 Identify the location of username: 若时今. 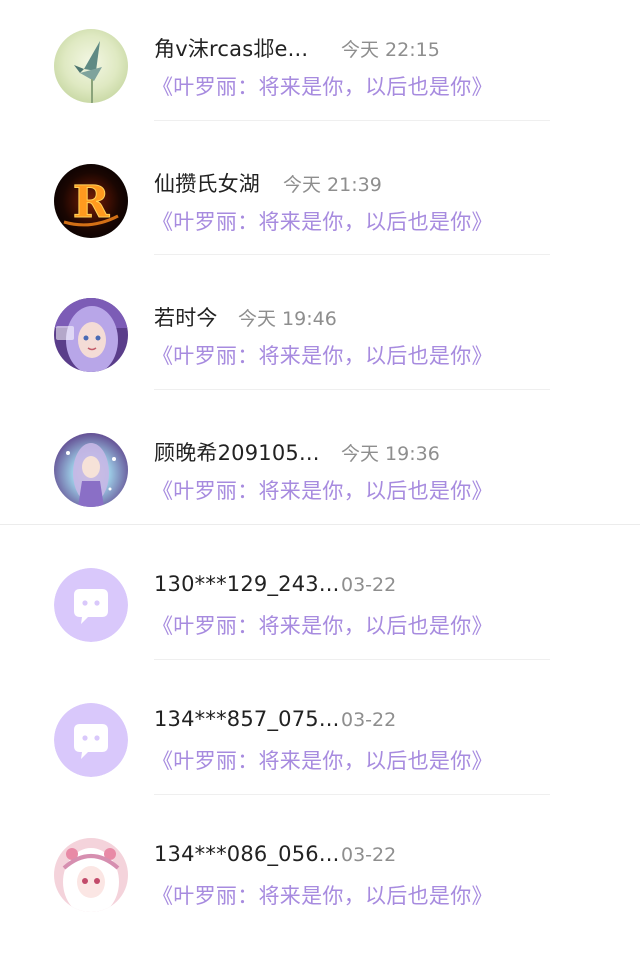
(186, 317).